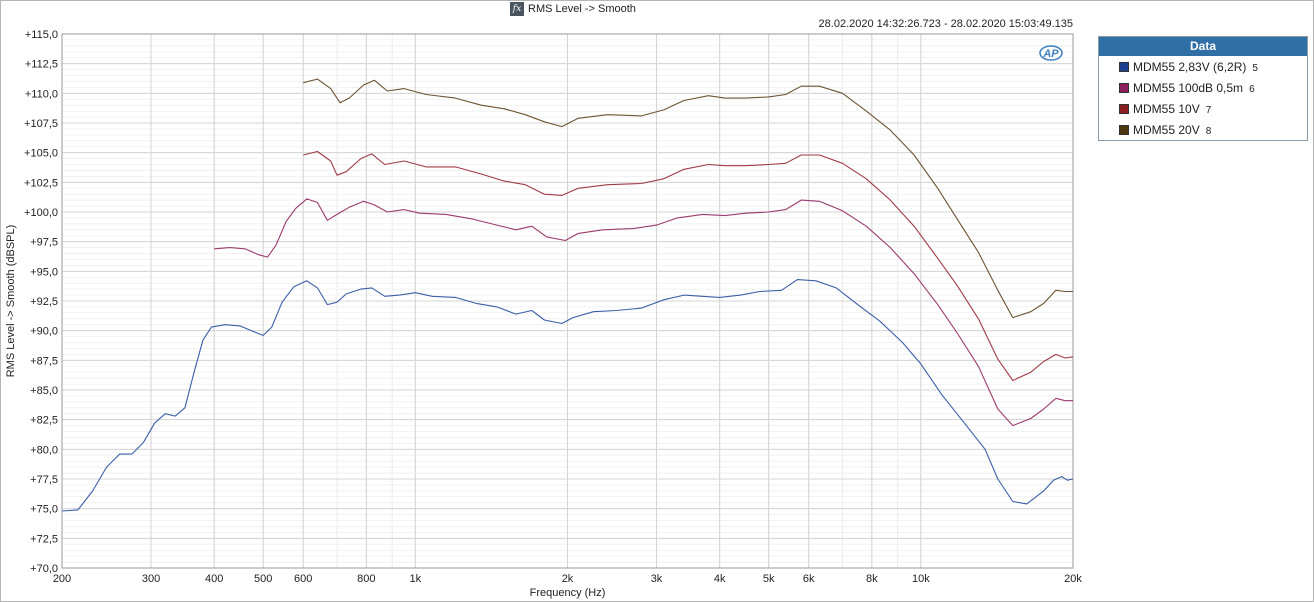  I want to click on legend-label: MDM55 10V, so click(1166, 108).